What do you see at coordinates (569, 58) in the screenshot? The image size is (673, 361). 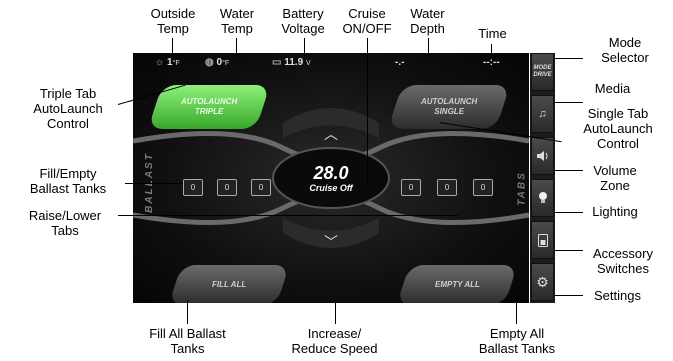 I see `leader-mode` at bounding box center [569, 58].